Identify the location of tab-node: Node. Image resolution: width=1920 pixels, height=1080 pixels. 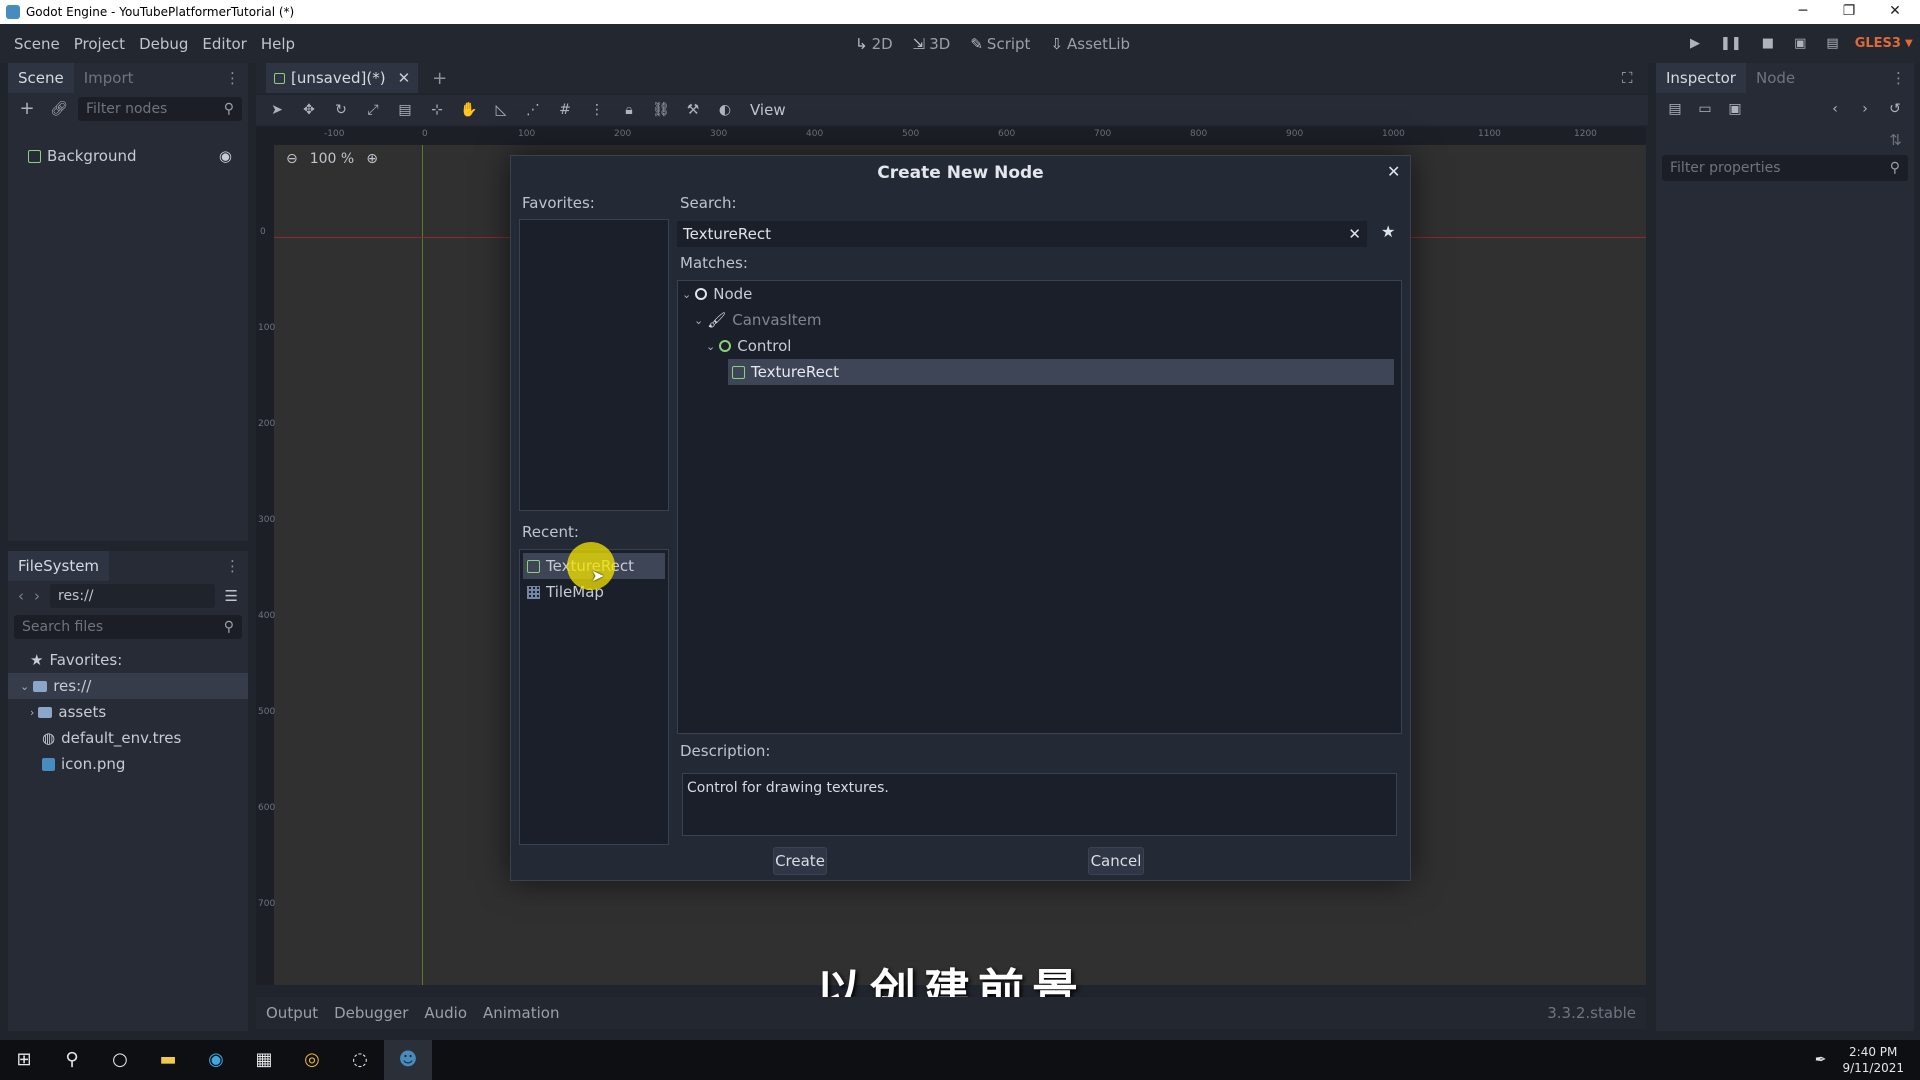
(1775, 78).